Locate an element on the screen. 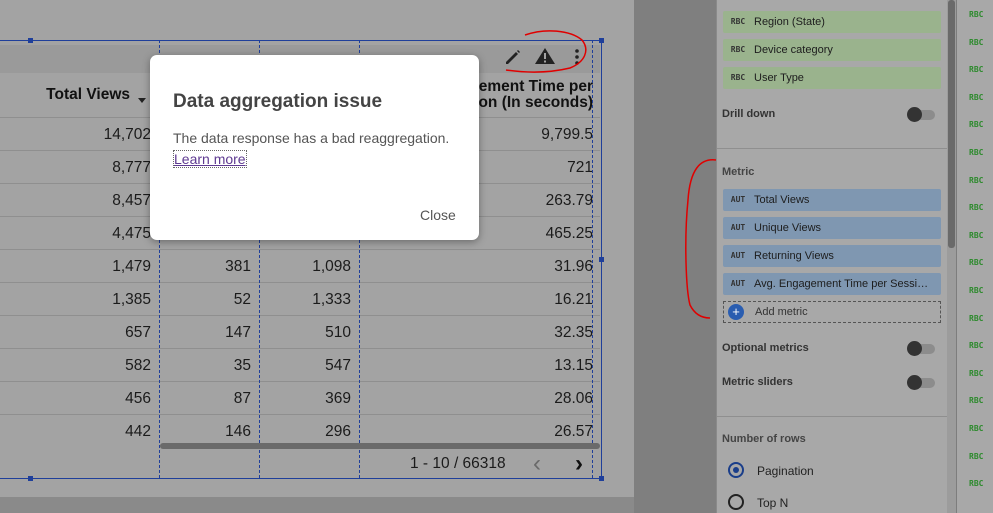 This screenshot has height=513, width=993. metric-sliders-label: Metric sliders is located at coordinates (757, 382).